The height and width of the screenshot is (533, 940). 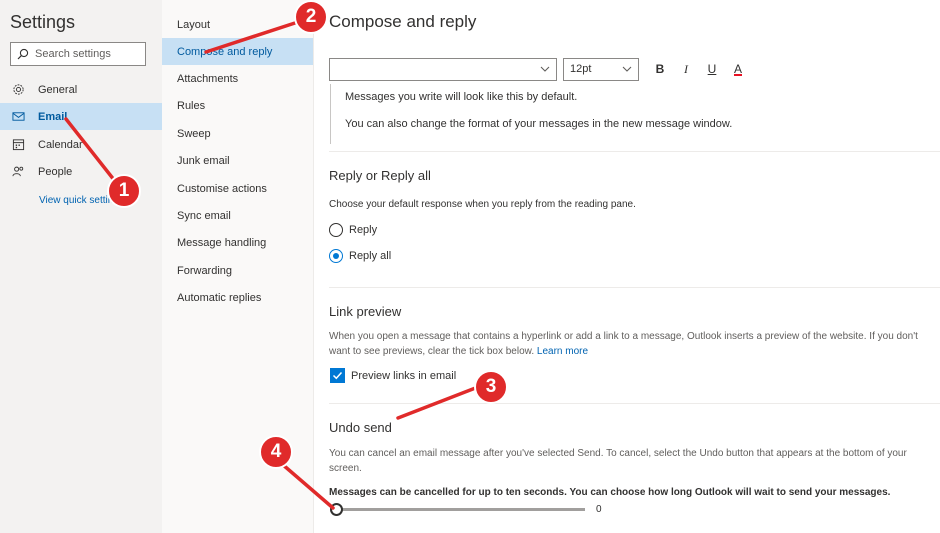 What do you see at coordinates (581, 69) in the screenshot?
I see `font-size-value: 12pt` at bounding box center [581, 69].